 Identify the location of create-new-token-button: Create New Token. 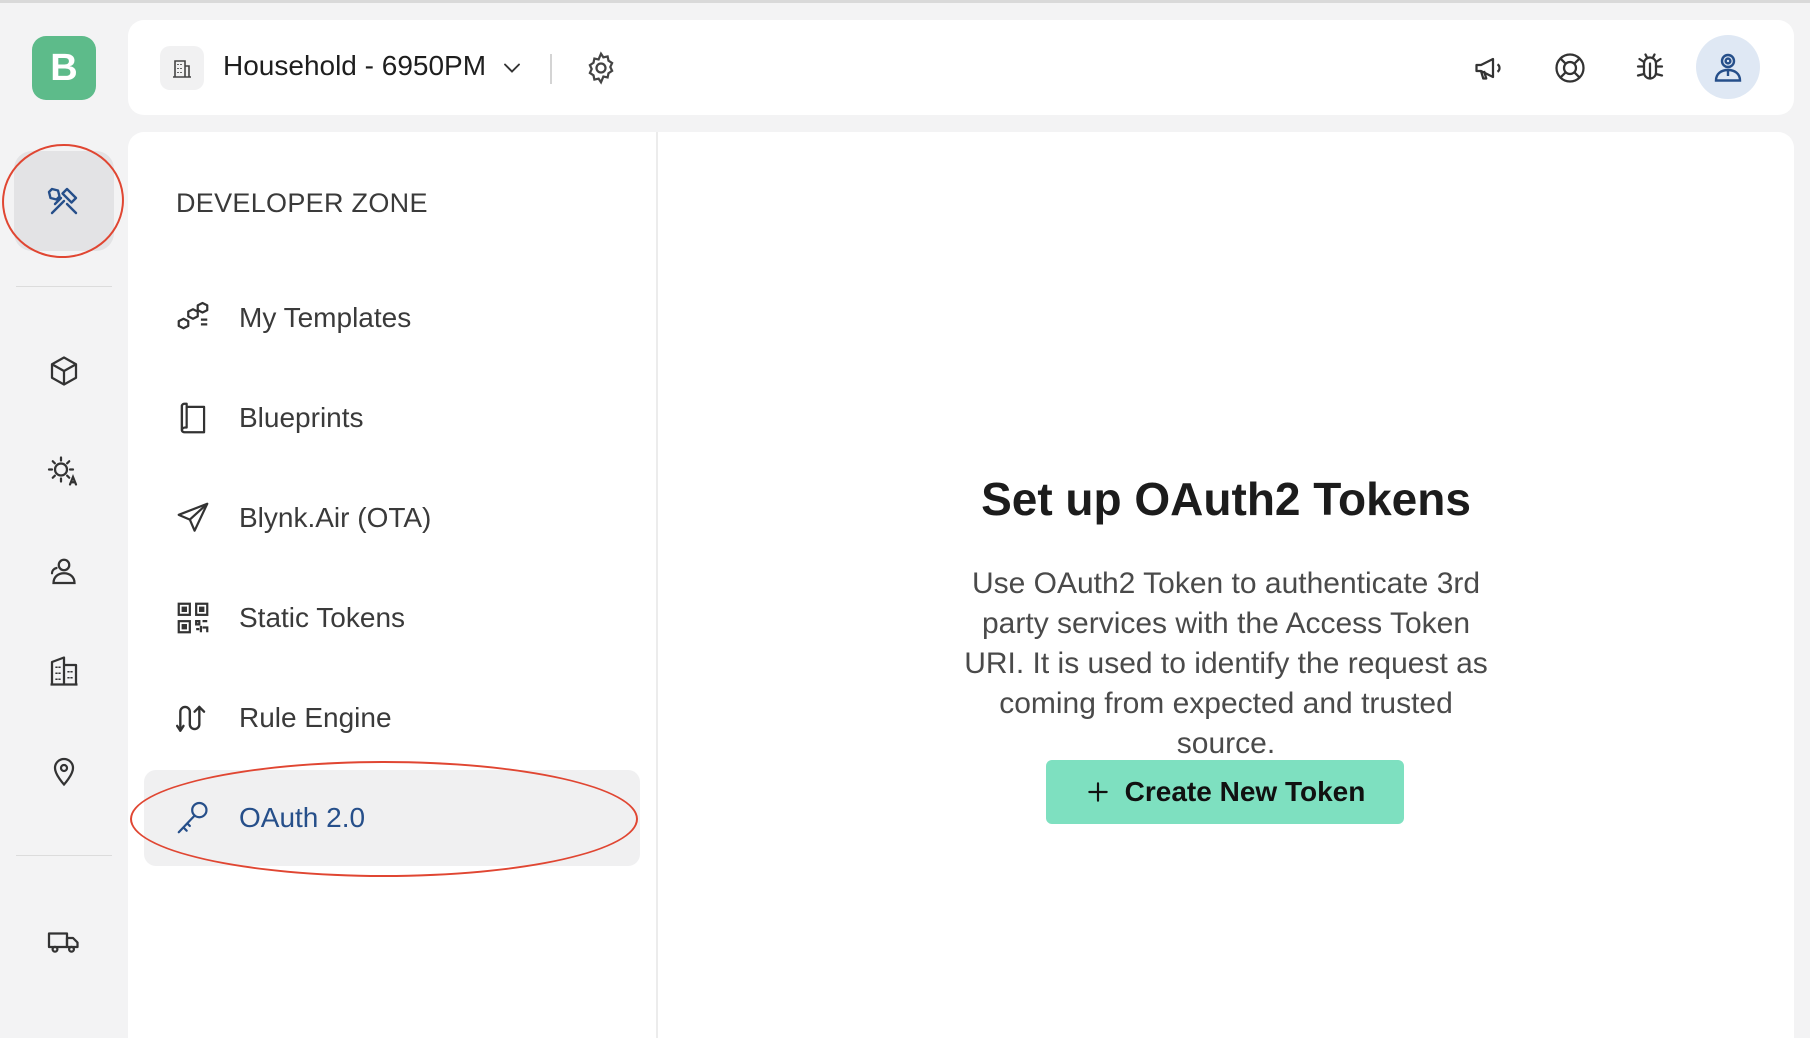
(1225, 792).